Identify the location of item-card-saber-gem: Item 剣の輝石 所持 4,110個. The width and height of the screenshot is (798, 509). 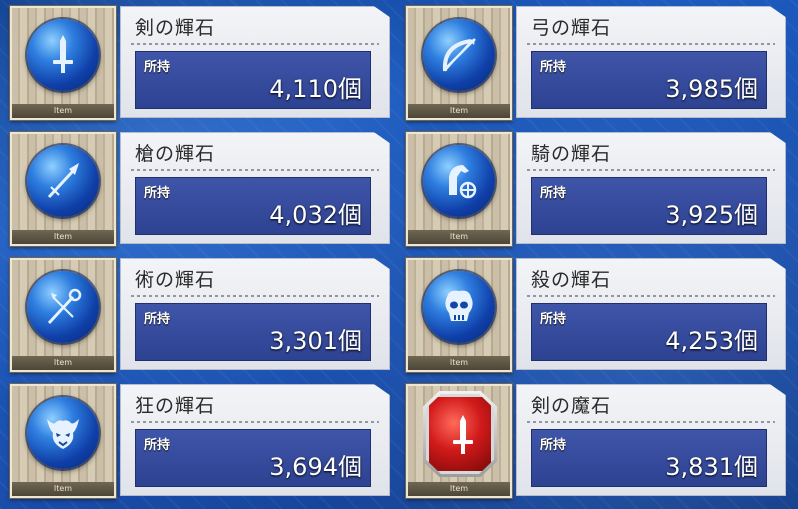
(197, 60).